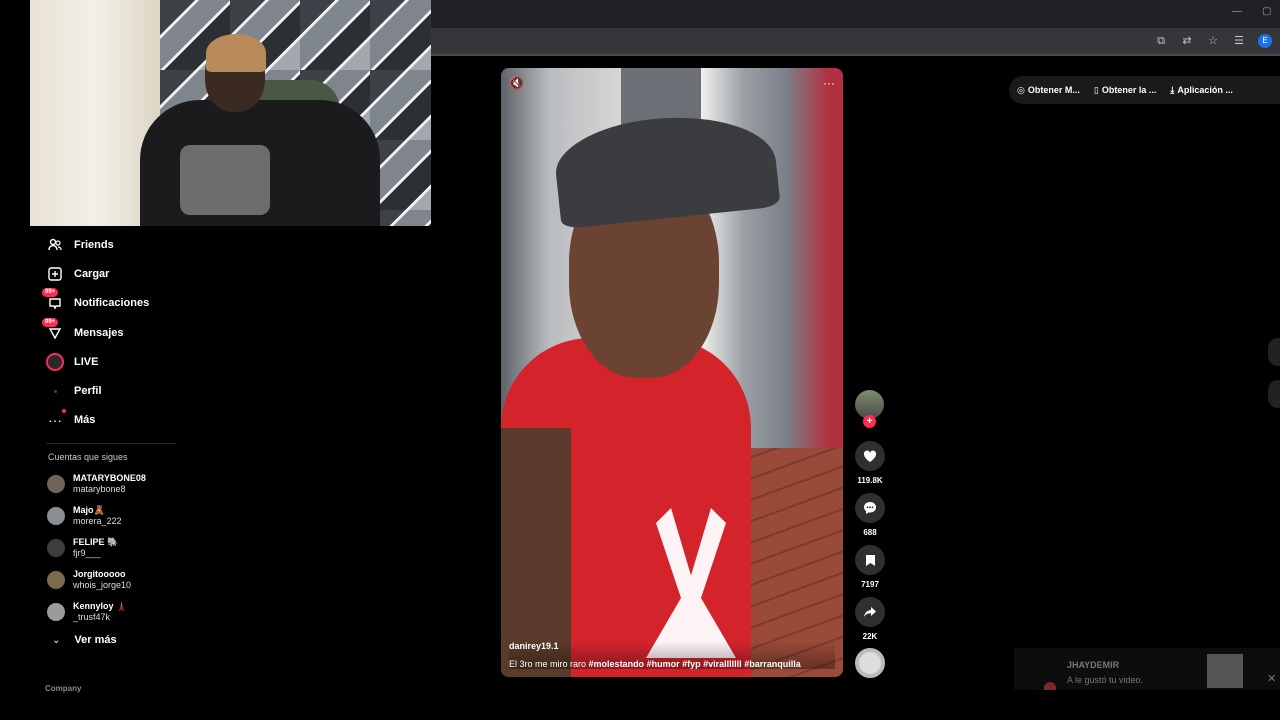 Image resolution: width=1280 pixels, height=720 pixels. Describe the element at coordinates (870, 663) in the screenshot. I see `music-disc-icon` at that location.